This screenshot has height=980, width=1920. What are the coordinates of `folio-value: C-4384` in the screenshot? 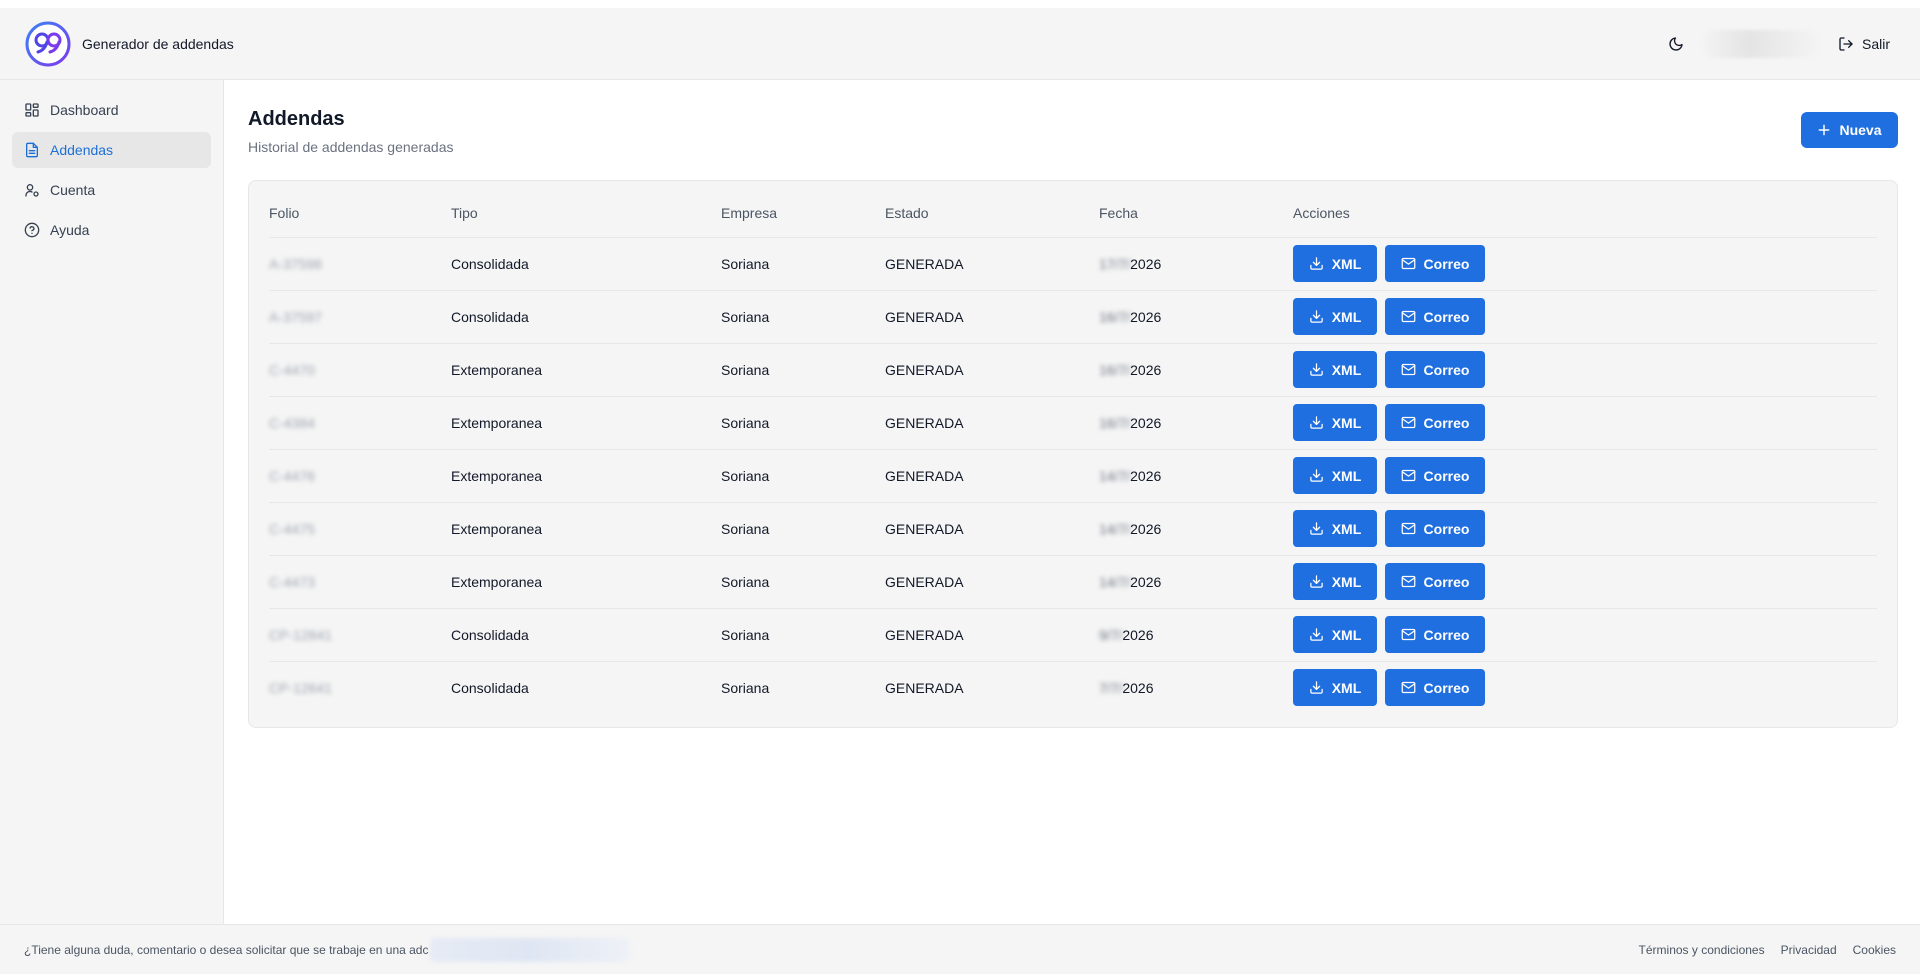 It's located at (292, 422).